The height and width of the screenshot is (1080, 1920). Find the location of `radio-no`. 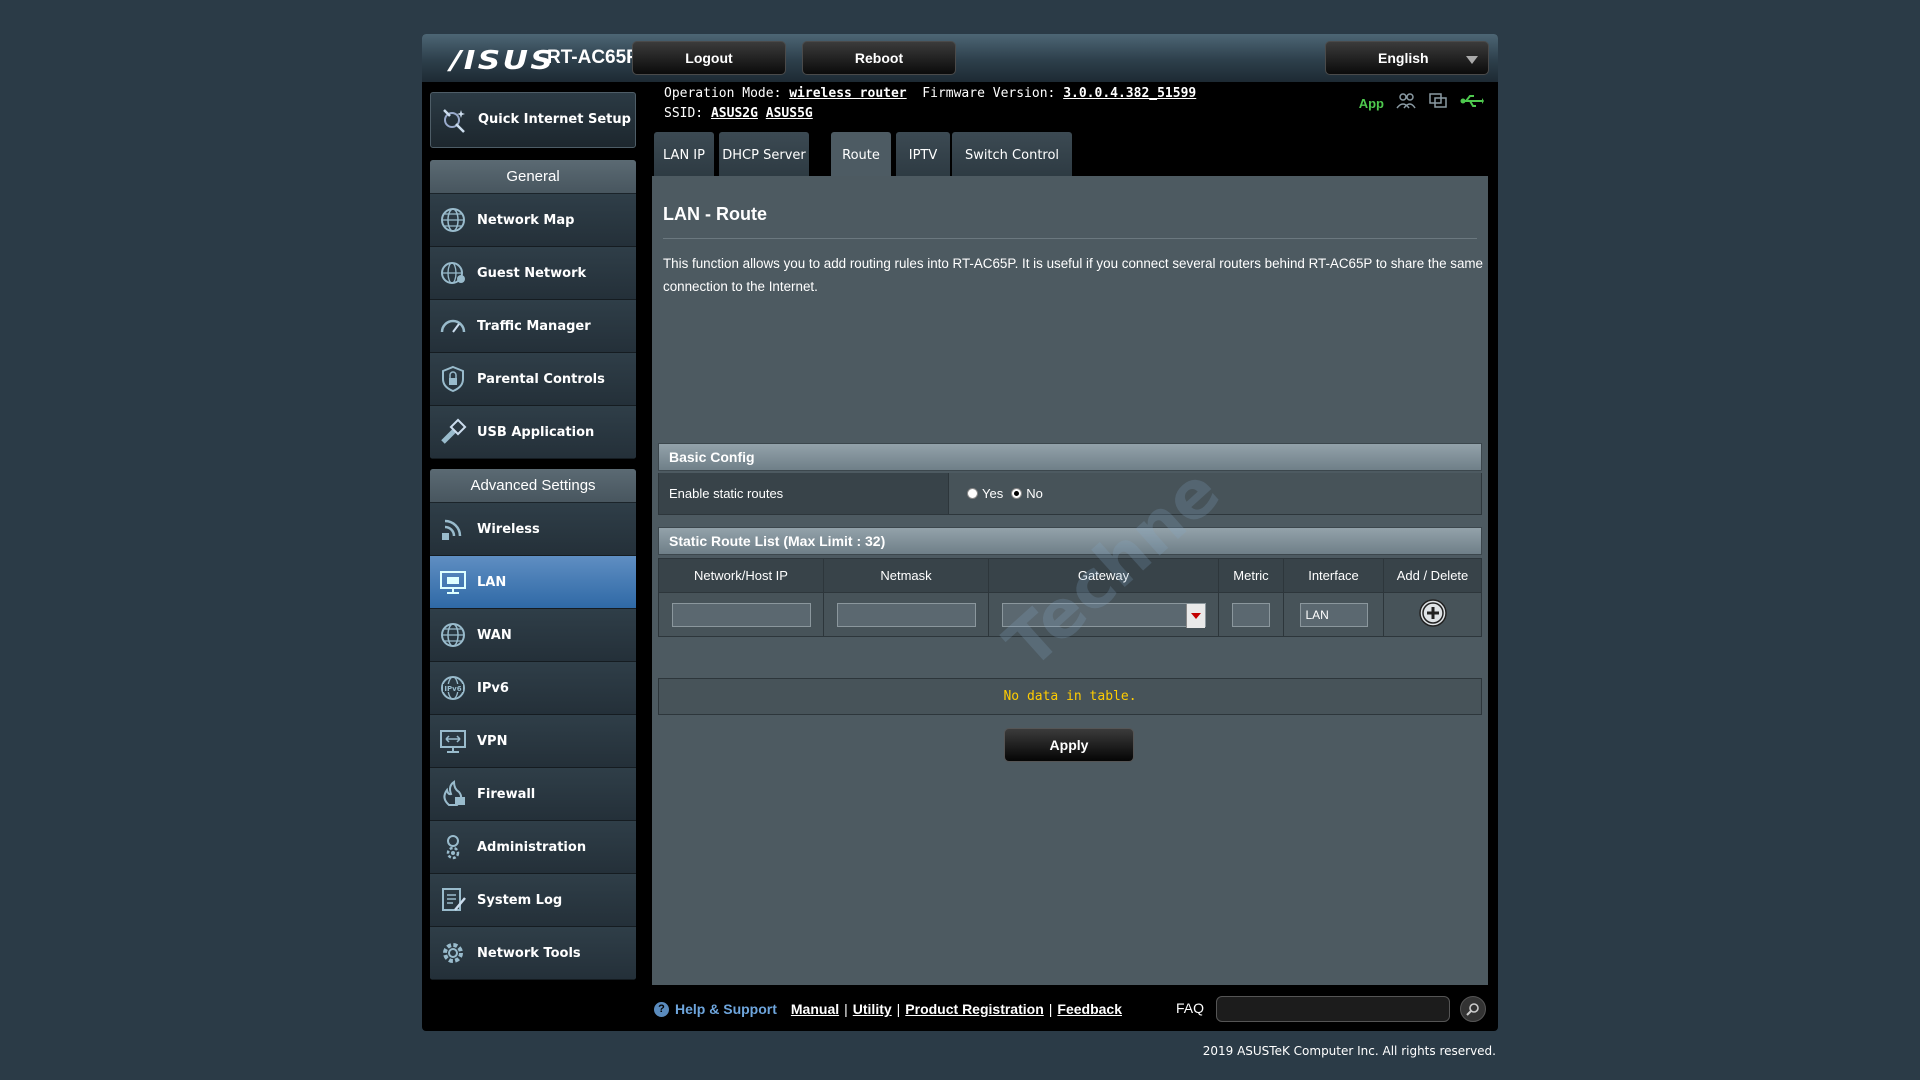

radio-no is located at coordinates (1017, 493).